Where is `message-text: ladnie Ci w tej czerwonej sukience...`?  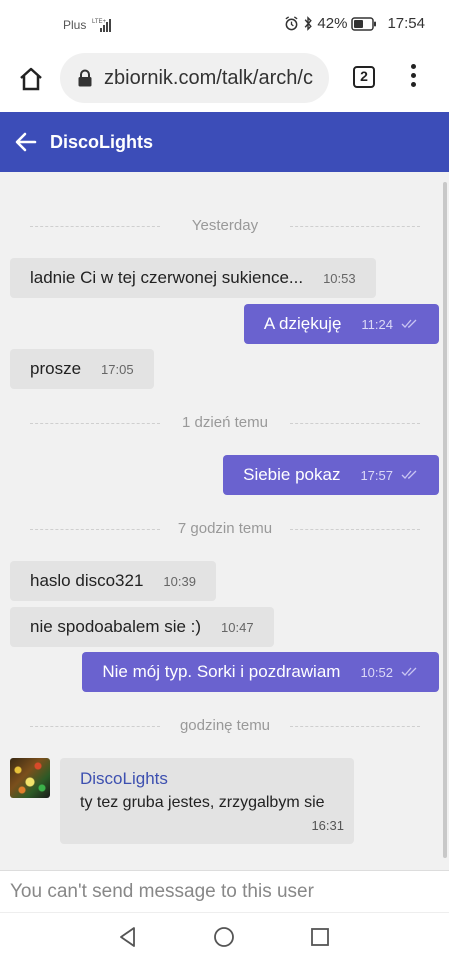 message-text: ladnie Ci w tej czerwonej sukience... is located at coordinates (167, 277).